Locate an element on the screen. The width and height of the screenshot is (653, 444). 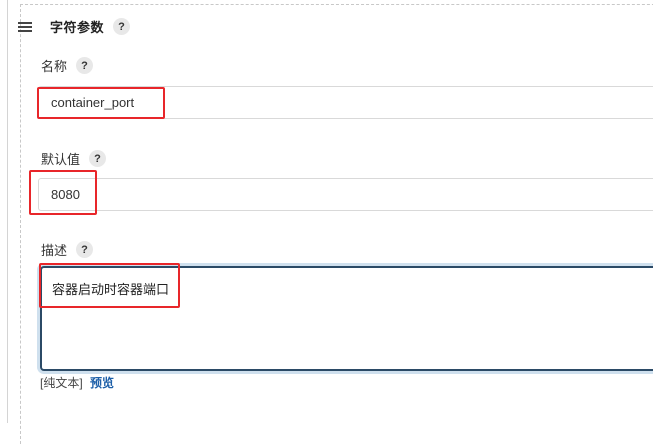
default-value-label: 默认值 is located at coordinates (61, 159).